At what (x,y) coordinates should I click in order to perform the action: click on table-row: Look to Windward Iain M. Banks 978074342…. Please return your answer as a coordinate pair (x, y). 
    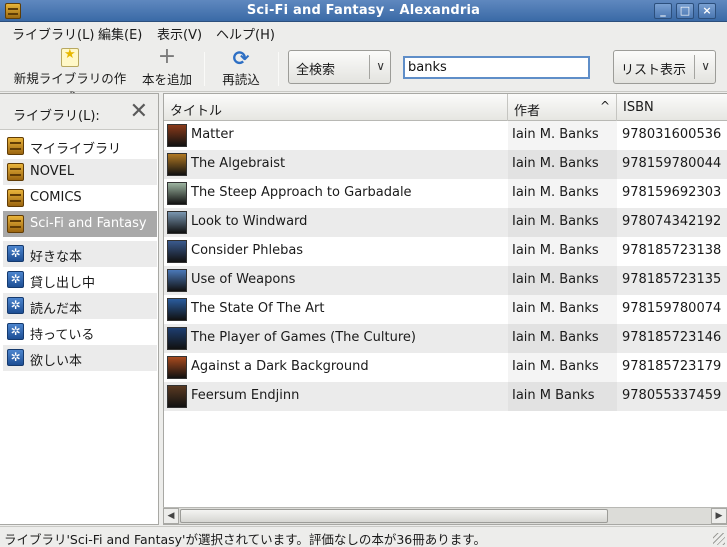
    Looking at the image, I should click on (445, 222).